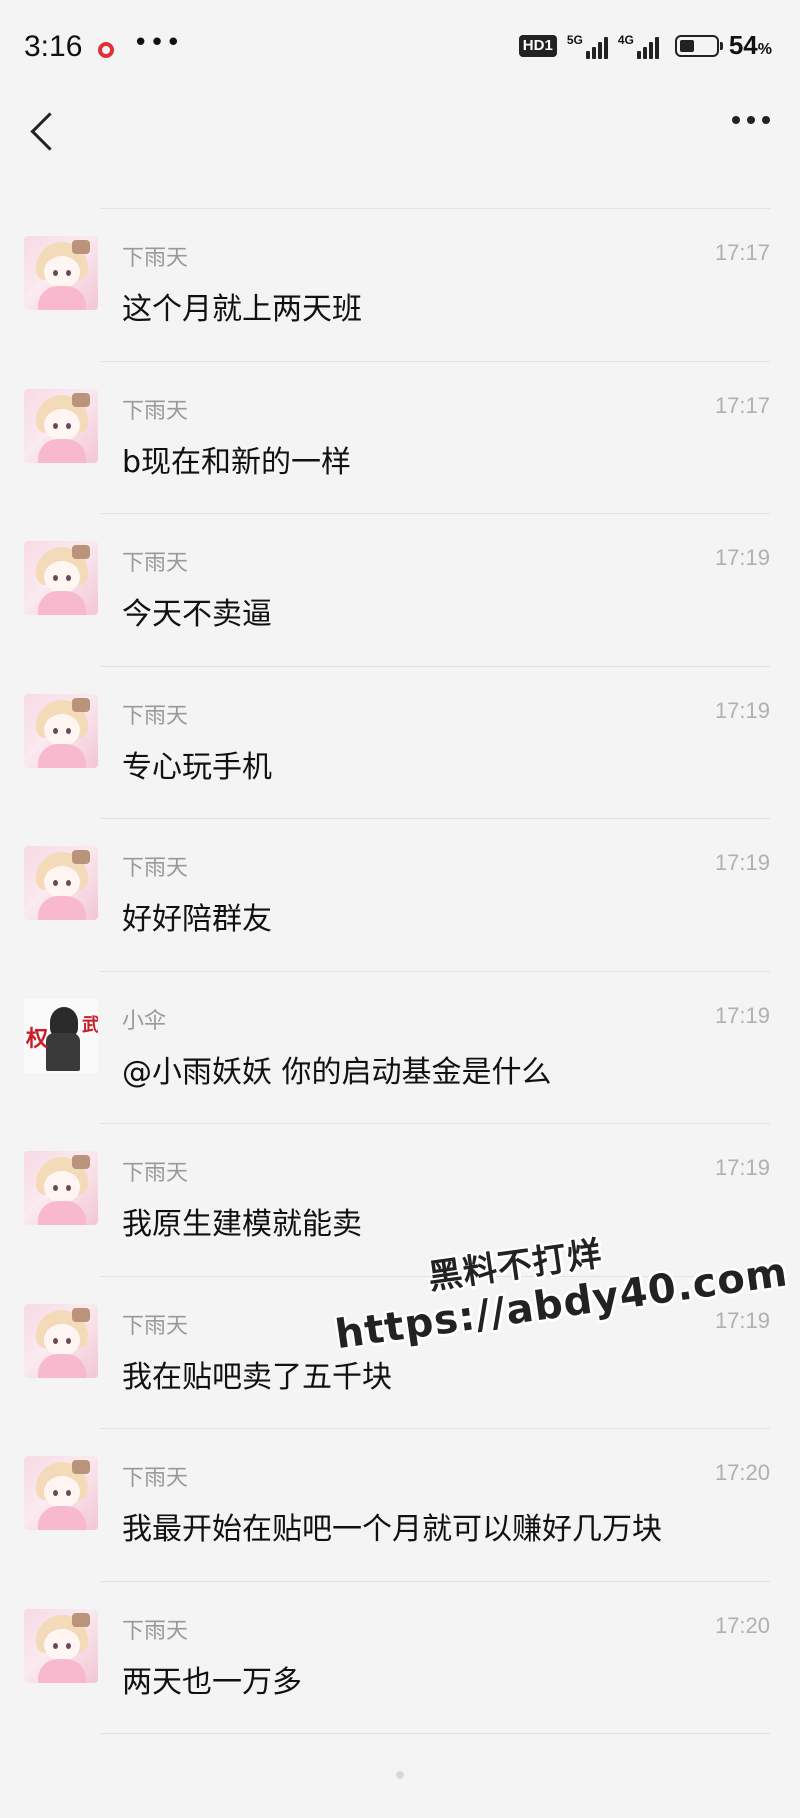 This screenshot has height=1818, width=800. I want to click on status-time: 3:16, so click(53, 46).